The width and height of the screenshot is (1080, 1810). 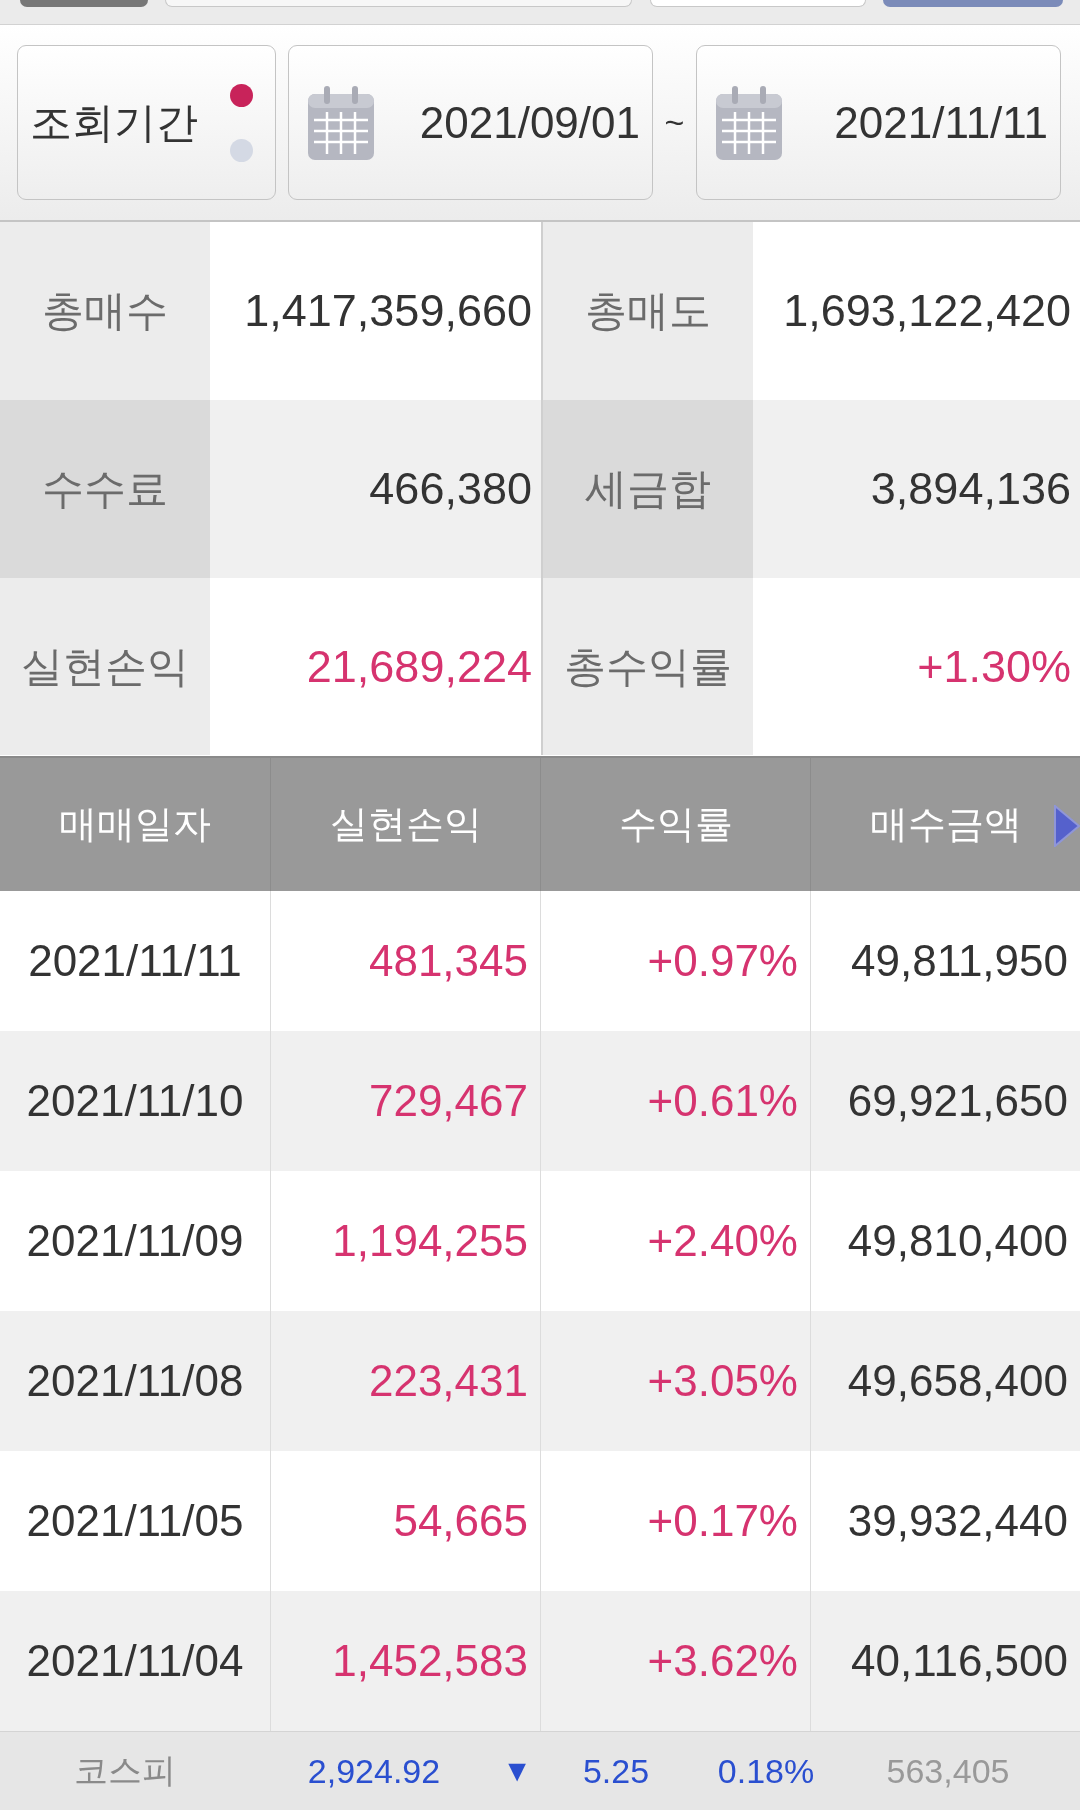 I want to click on index-change: 5.25, so click(x=616, y=1771).